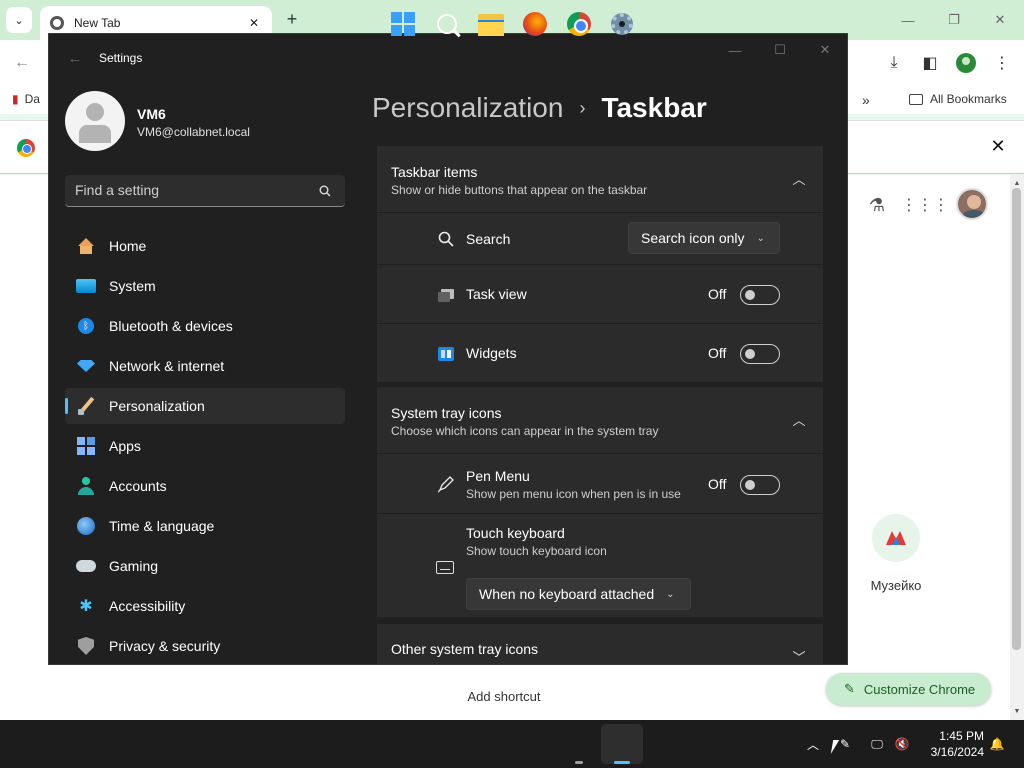 This screenshot has width=1024, height=768. I want to click on find-setting-box, so click(205, 191).